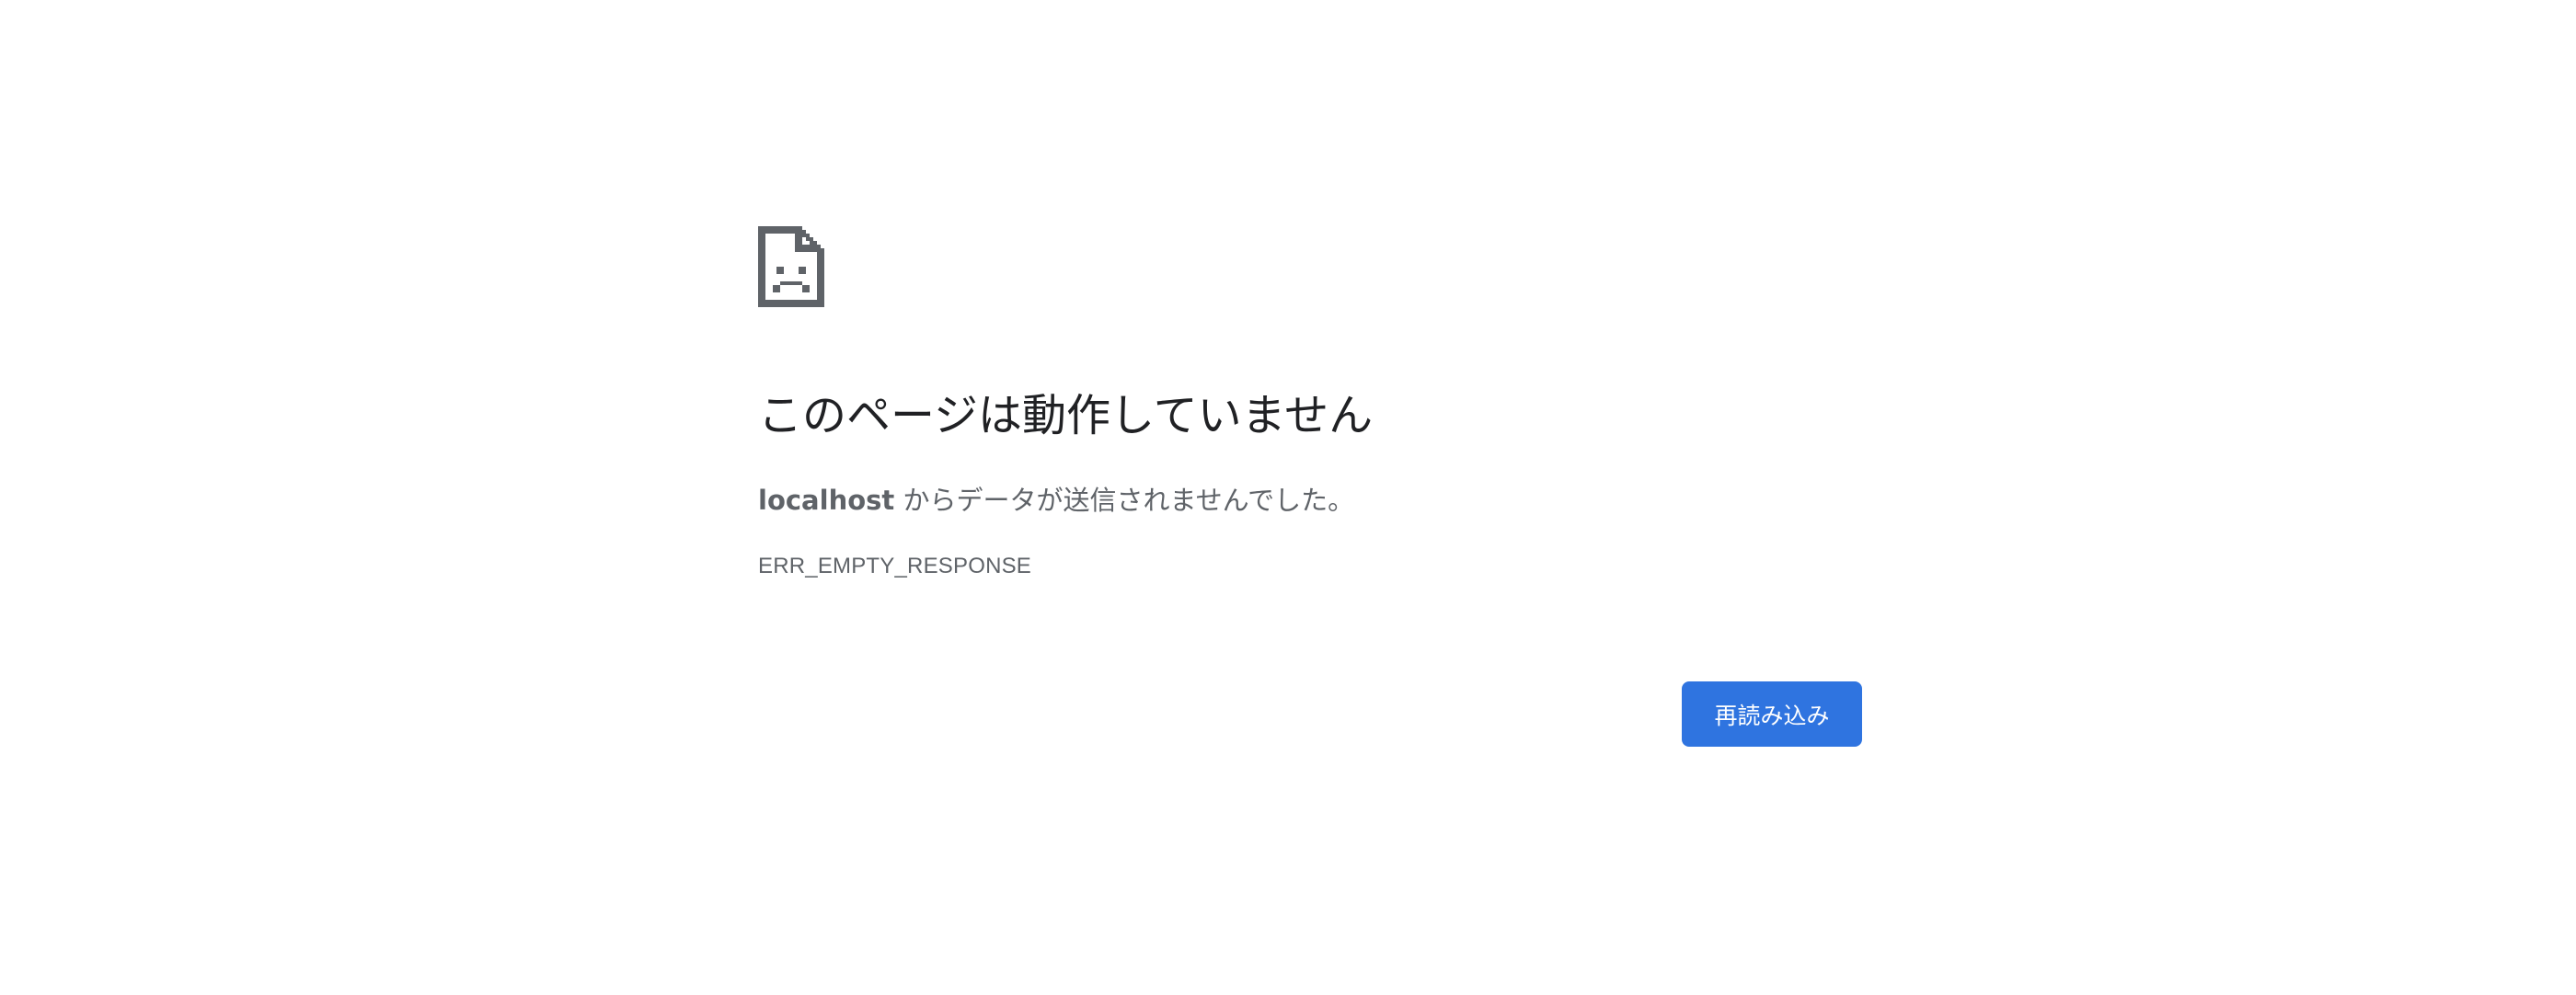 The image size is (2576, 995). I want to click on error-summary-text: からデータが送信されませんでした。, so click(1124, 500).